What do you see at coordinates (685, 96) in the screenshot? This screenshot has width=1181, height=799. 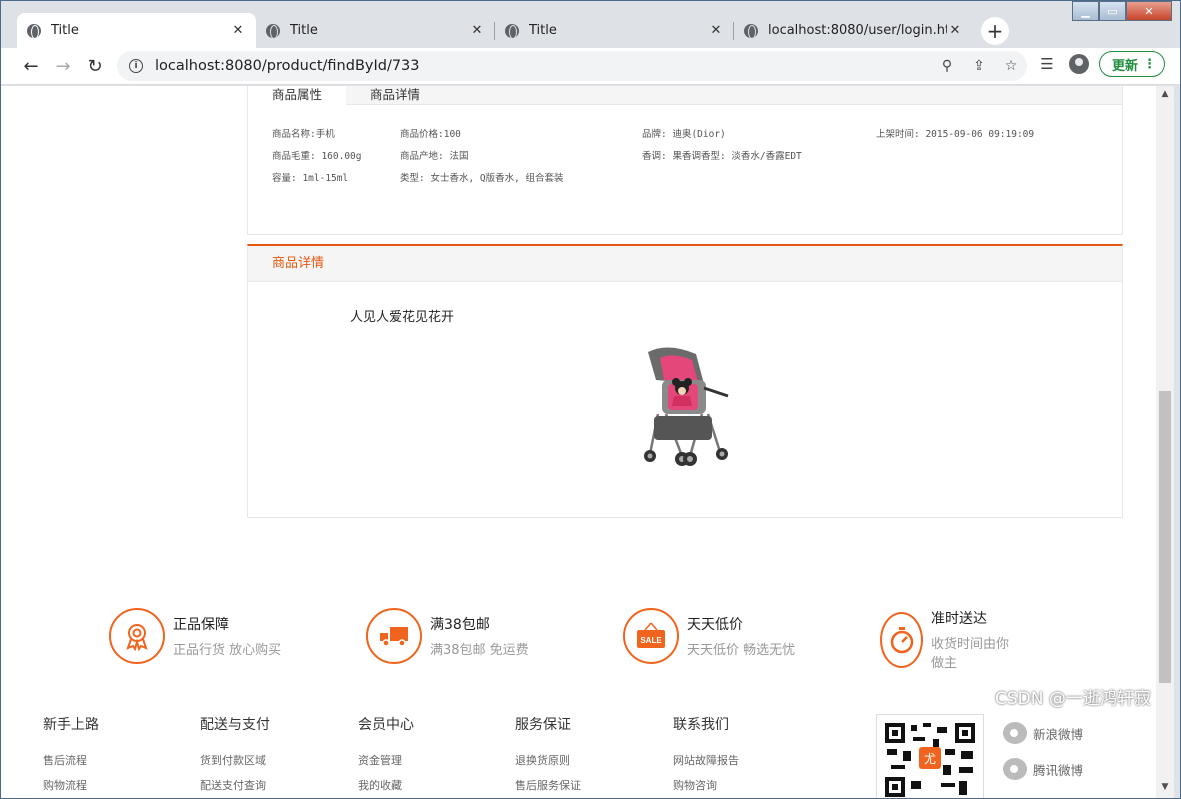 I see `attr-tab-bar: 商品属性 商品详情` at bounding box center [685, 96].